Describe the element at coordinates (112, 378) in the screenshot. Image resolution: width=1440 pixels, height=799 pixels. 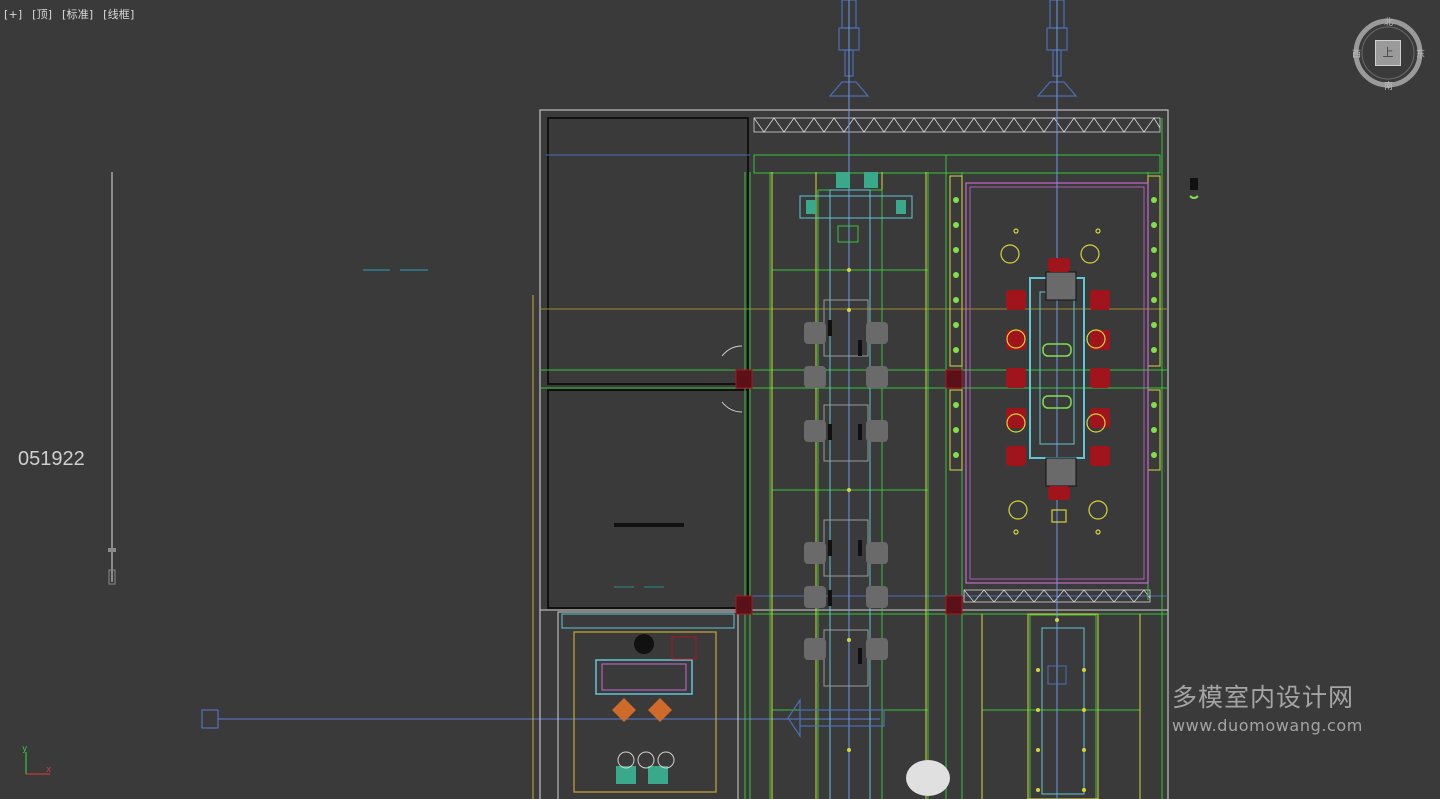
I see `dimension-line` at that location.